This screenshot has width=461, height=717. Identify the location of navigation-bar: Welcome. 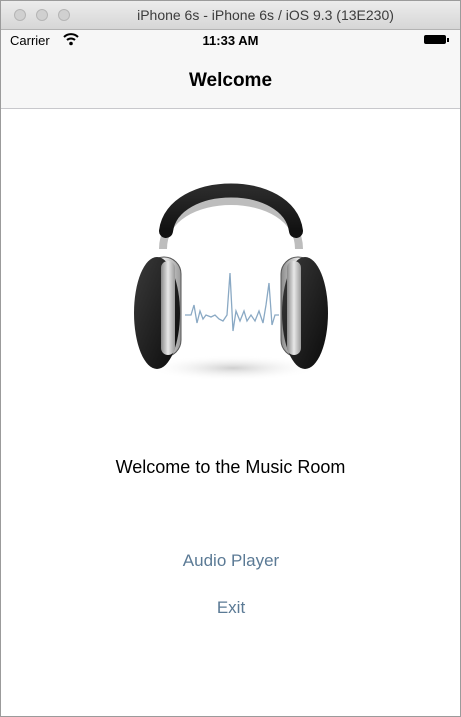
(230, 79).